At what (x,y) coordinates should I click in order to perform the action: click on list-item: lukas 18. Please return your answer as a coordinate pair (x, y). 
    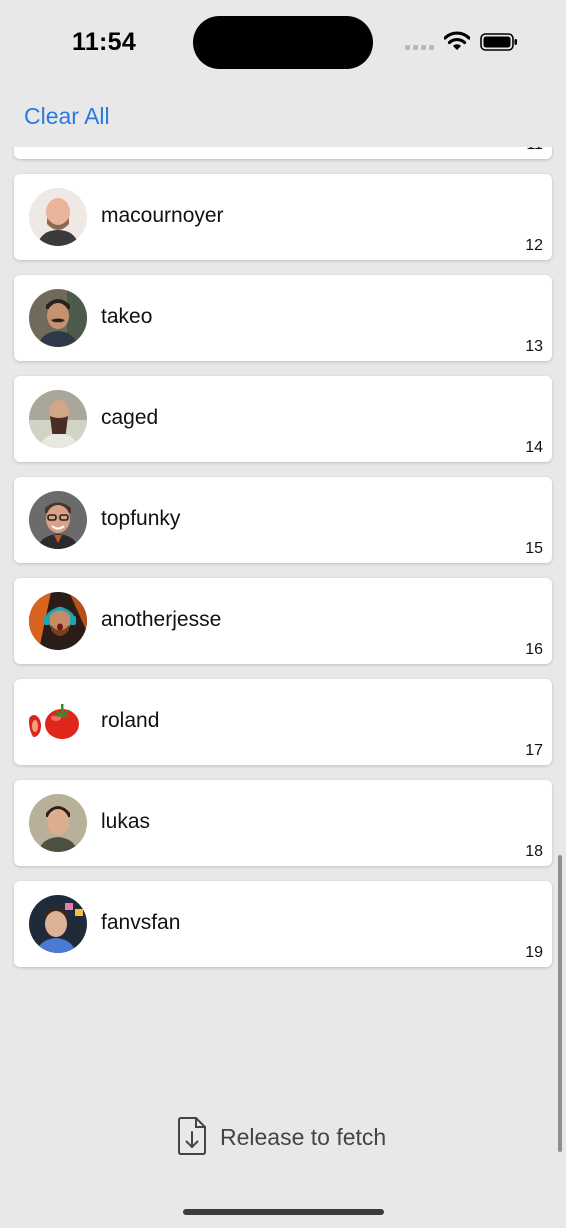
    Looking at the image, I should click on (283, 823).